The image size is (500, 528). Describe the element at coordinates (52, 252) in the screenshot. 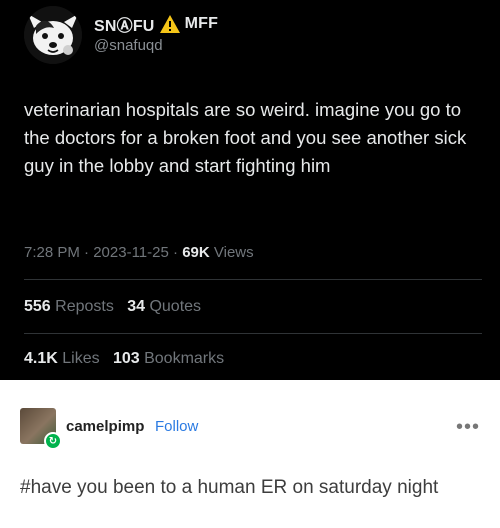

I see `tweet-time: 7:28 PM` at that location.